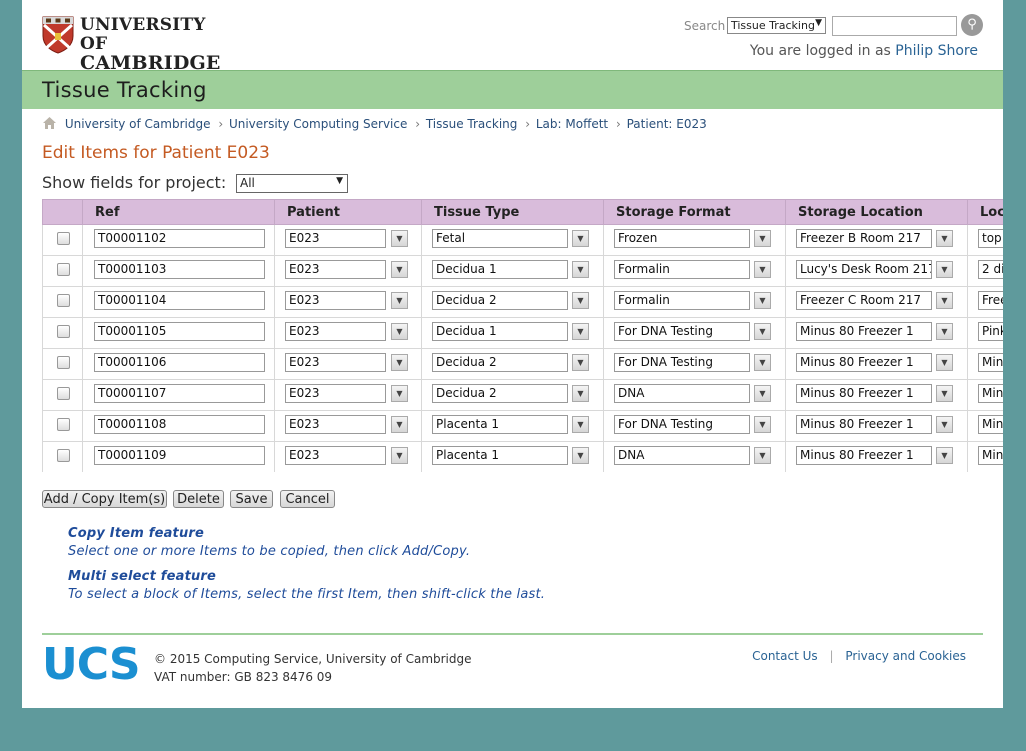 This screenshot has width=1026, height=751. Describe the element at coordinates (864, 238) in the screenshot. I see `storage-location-input: Freezer B Room 217` at that location.